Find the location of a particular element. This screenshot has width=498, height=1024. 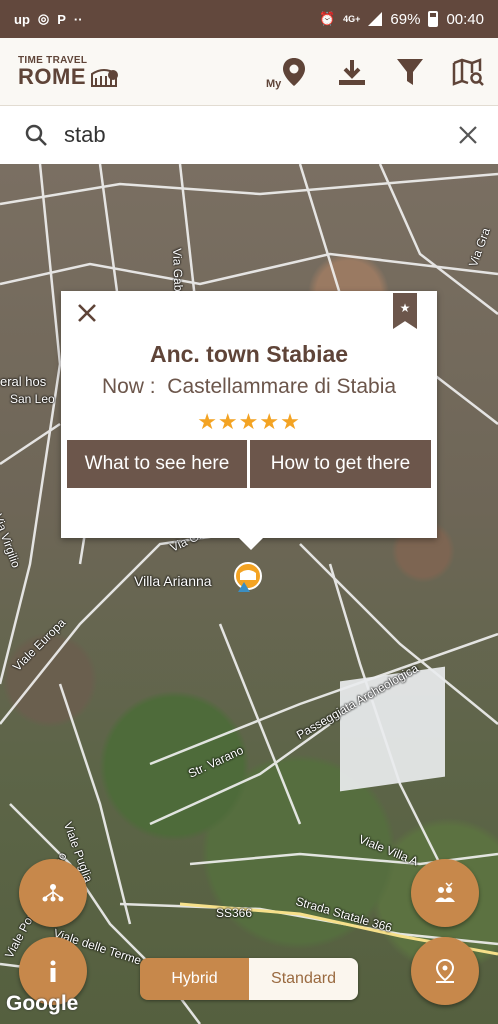

more-dots-icon: ·· is located at coordinates (78, 19).